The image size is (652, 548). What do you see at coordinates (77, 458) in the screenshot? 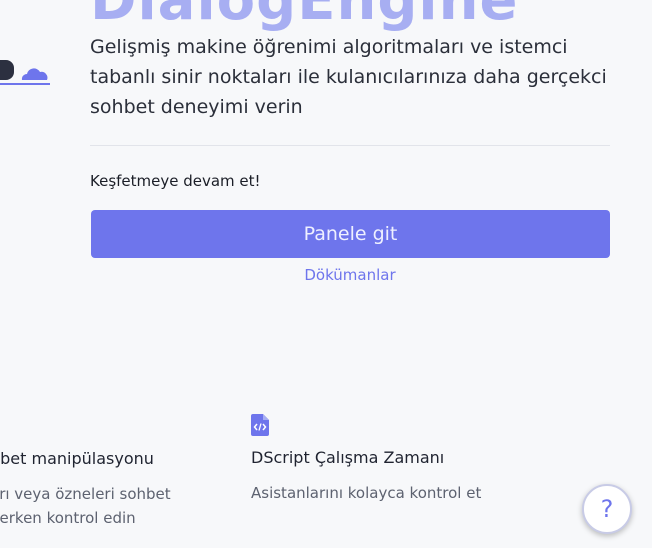
I see `feature-title: hbet manipülasyonu` at bounding box center [77, 458].